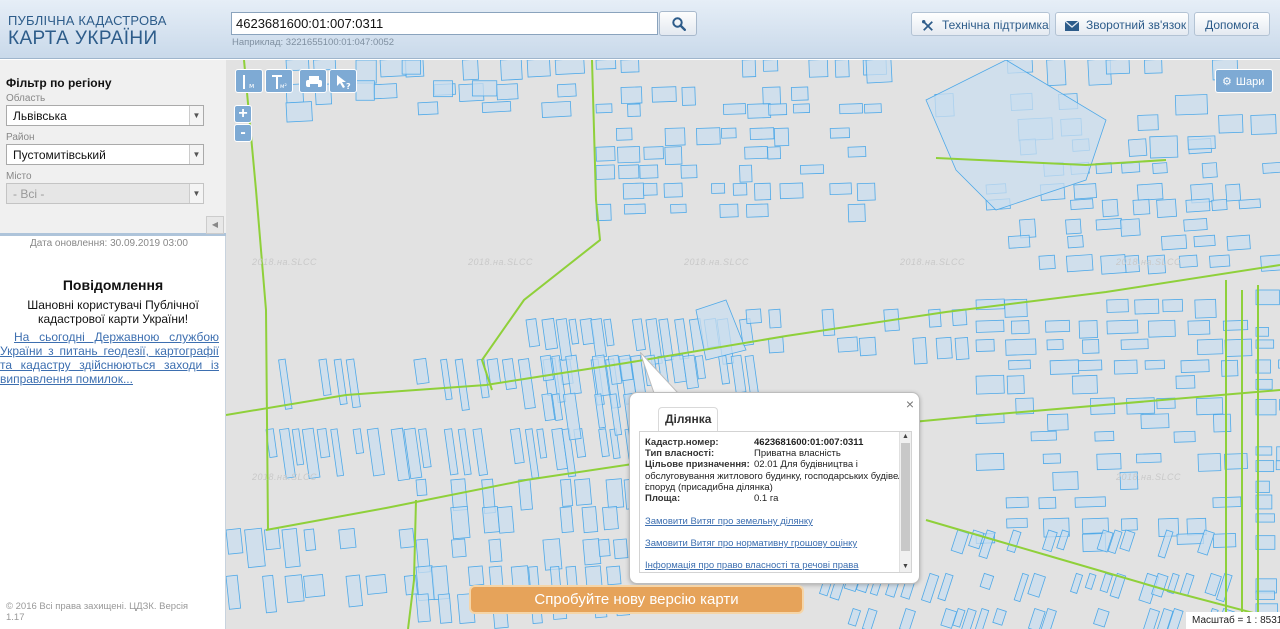 The width and height of the screenshot is (1280, 629). Describe the element at coordinates (109, 243) in the screenshot. I see `update-date: Дата оновлення: 30.09.2019 03:00` at that location.